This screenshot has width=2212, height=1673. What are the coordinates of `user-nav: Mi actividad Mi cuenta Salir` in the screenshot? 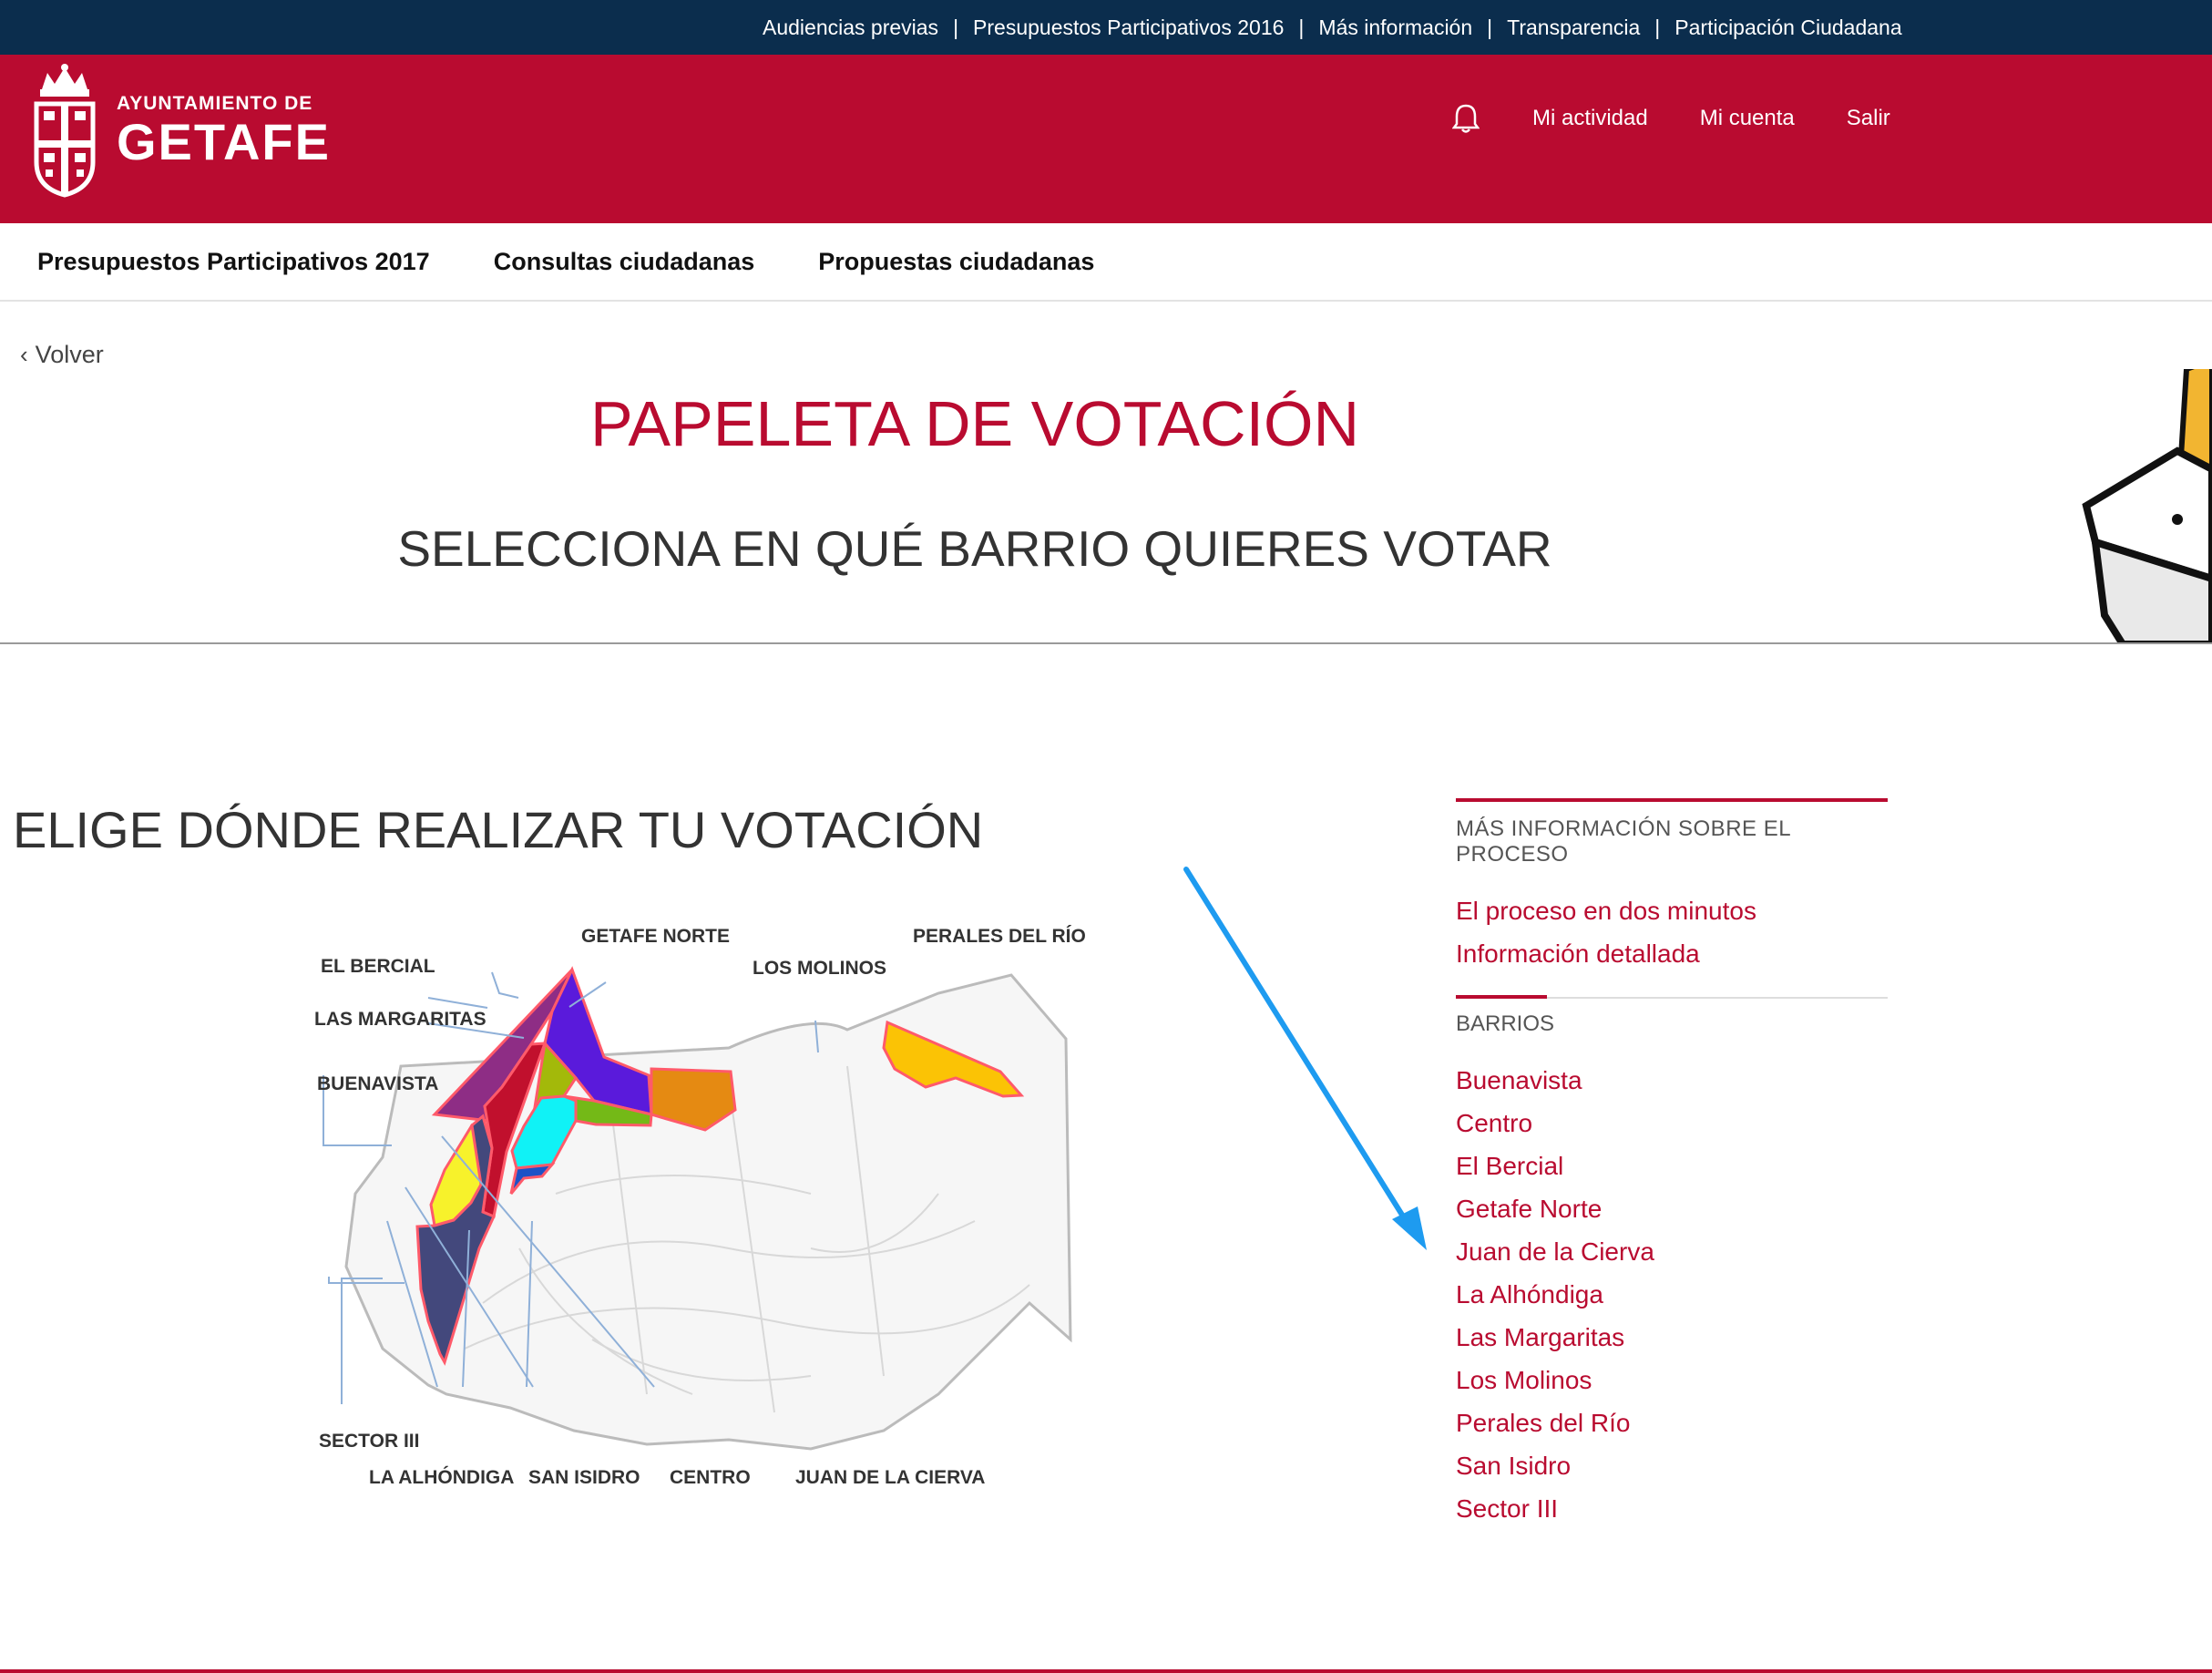 It's located at (1737, 118).